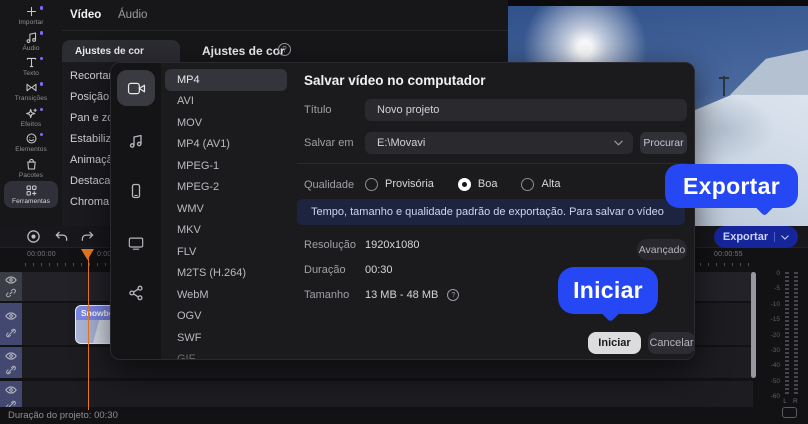  What do you see at coordinates (31, 190) in the screenshot?
I see `tools-icon` at bounding box center [31, 190].